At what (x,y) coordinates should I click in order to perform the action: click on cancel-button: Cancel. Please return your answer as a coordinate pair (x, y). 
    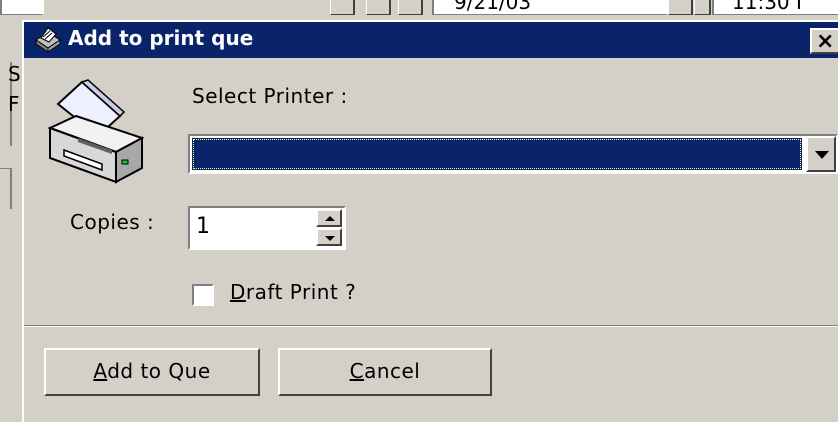
    Looking at the image, I should click on (385, 372).